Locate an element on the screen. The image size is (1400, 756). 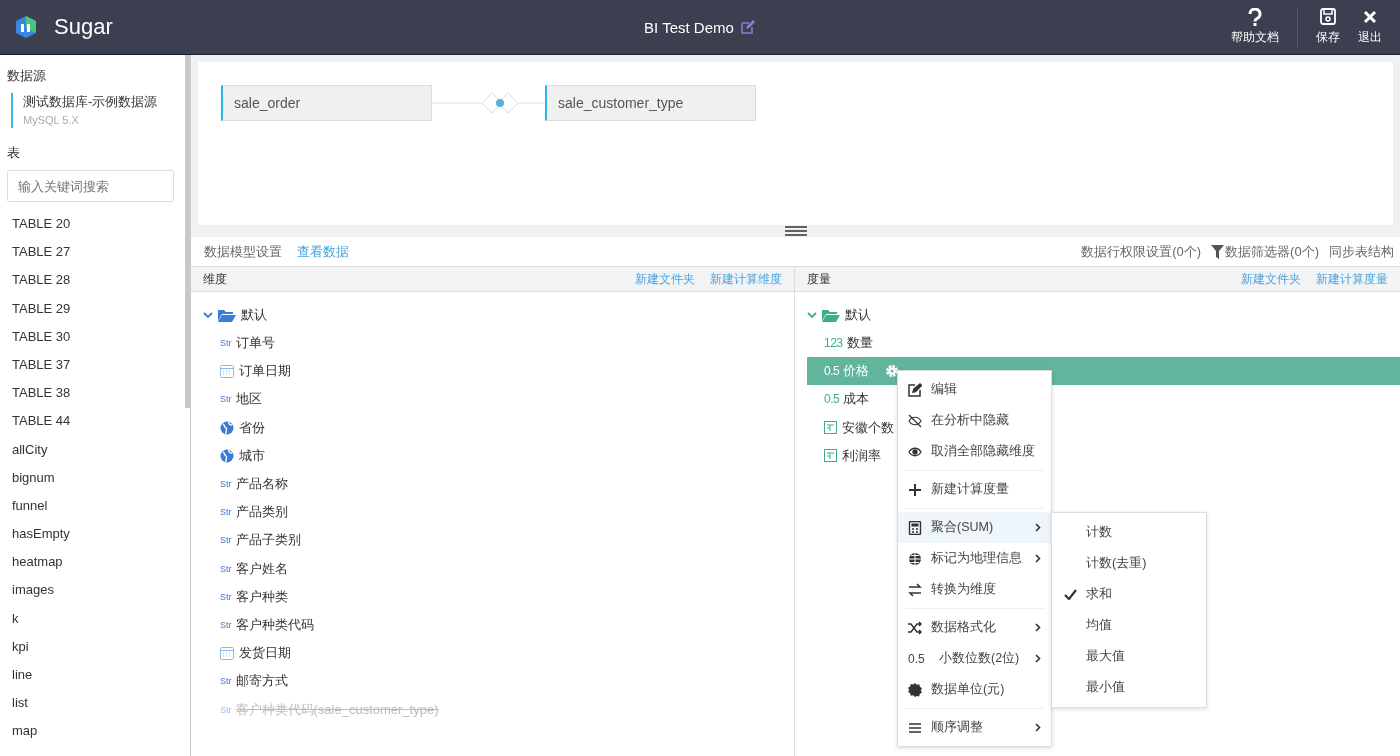
toolbar-link: 数据行权限设置(0个) is located at coordinates (1141, 251).